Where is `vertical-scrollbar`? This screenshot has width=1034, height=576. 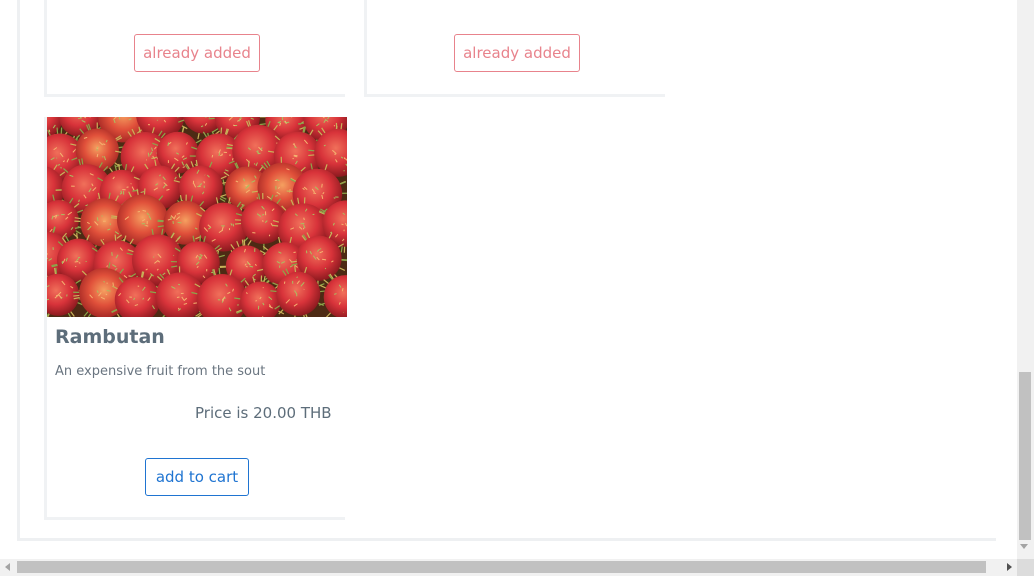 vertical-scrollbar is located at coordinates (1025, 279).